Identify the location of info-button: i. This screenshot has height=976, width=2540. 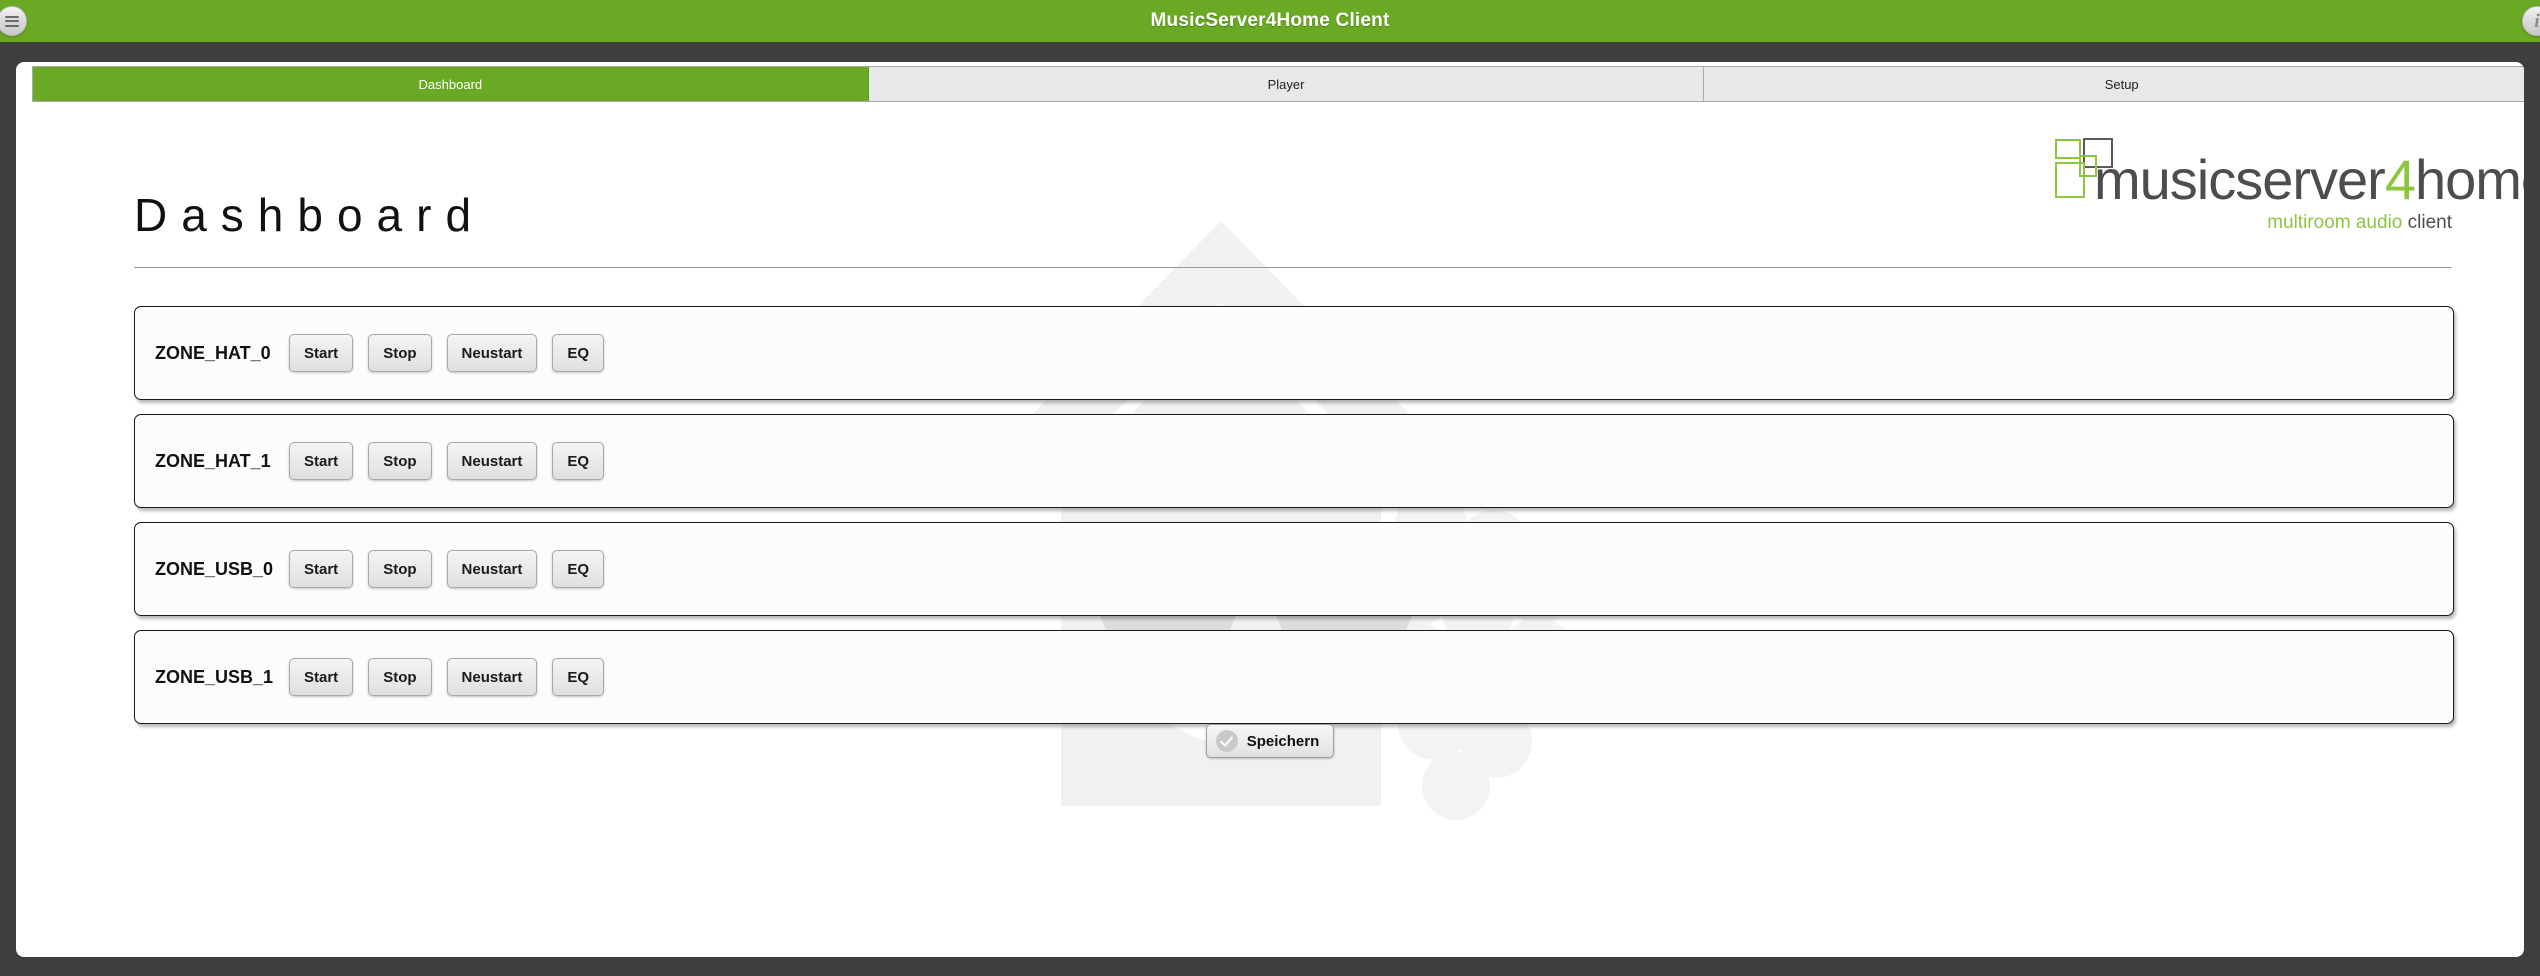
(2531, 21).